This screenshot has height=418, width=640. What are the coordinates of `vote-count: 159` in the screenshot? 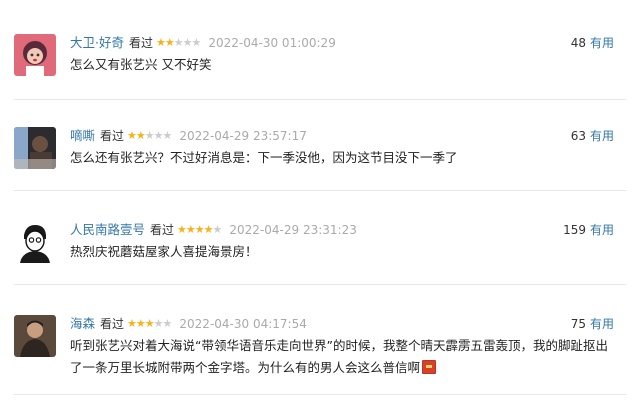 It's located at (574, 230).